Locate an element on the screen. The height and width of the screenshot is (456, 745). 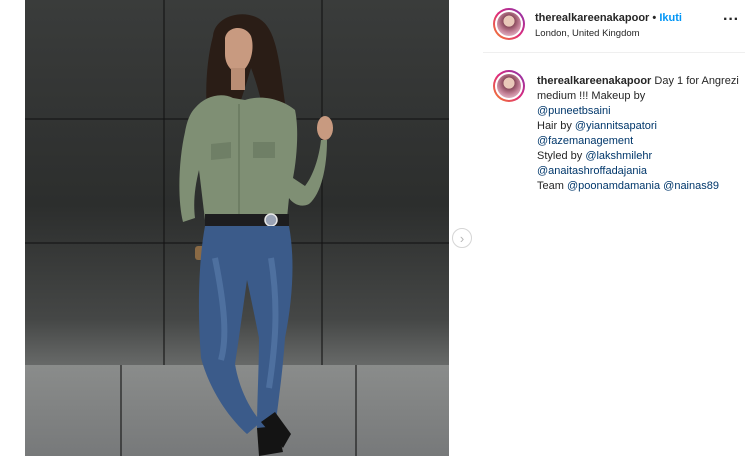
post-username-row: therealkareenakapoor • Ikuti is located at coordinates (608, 18).